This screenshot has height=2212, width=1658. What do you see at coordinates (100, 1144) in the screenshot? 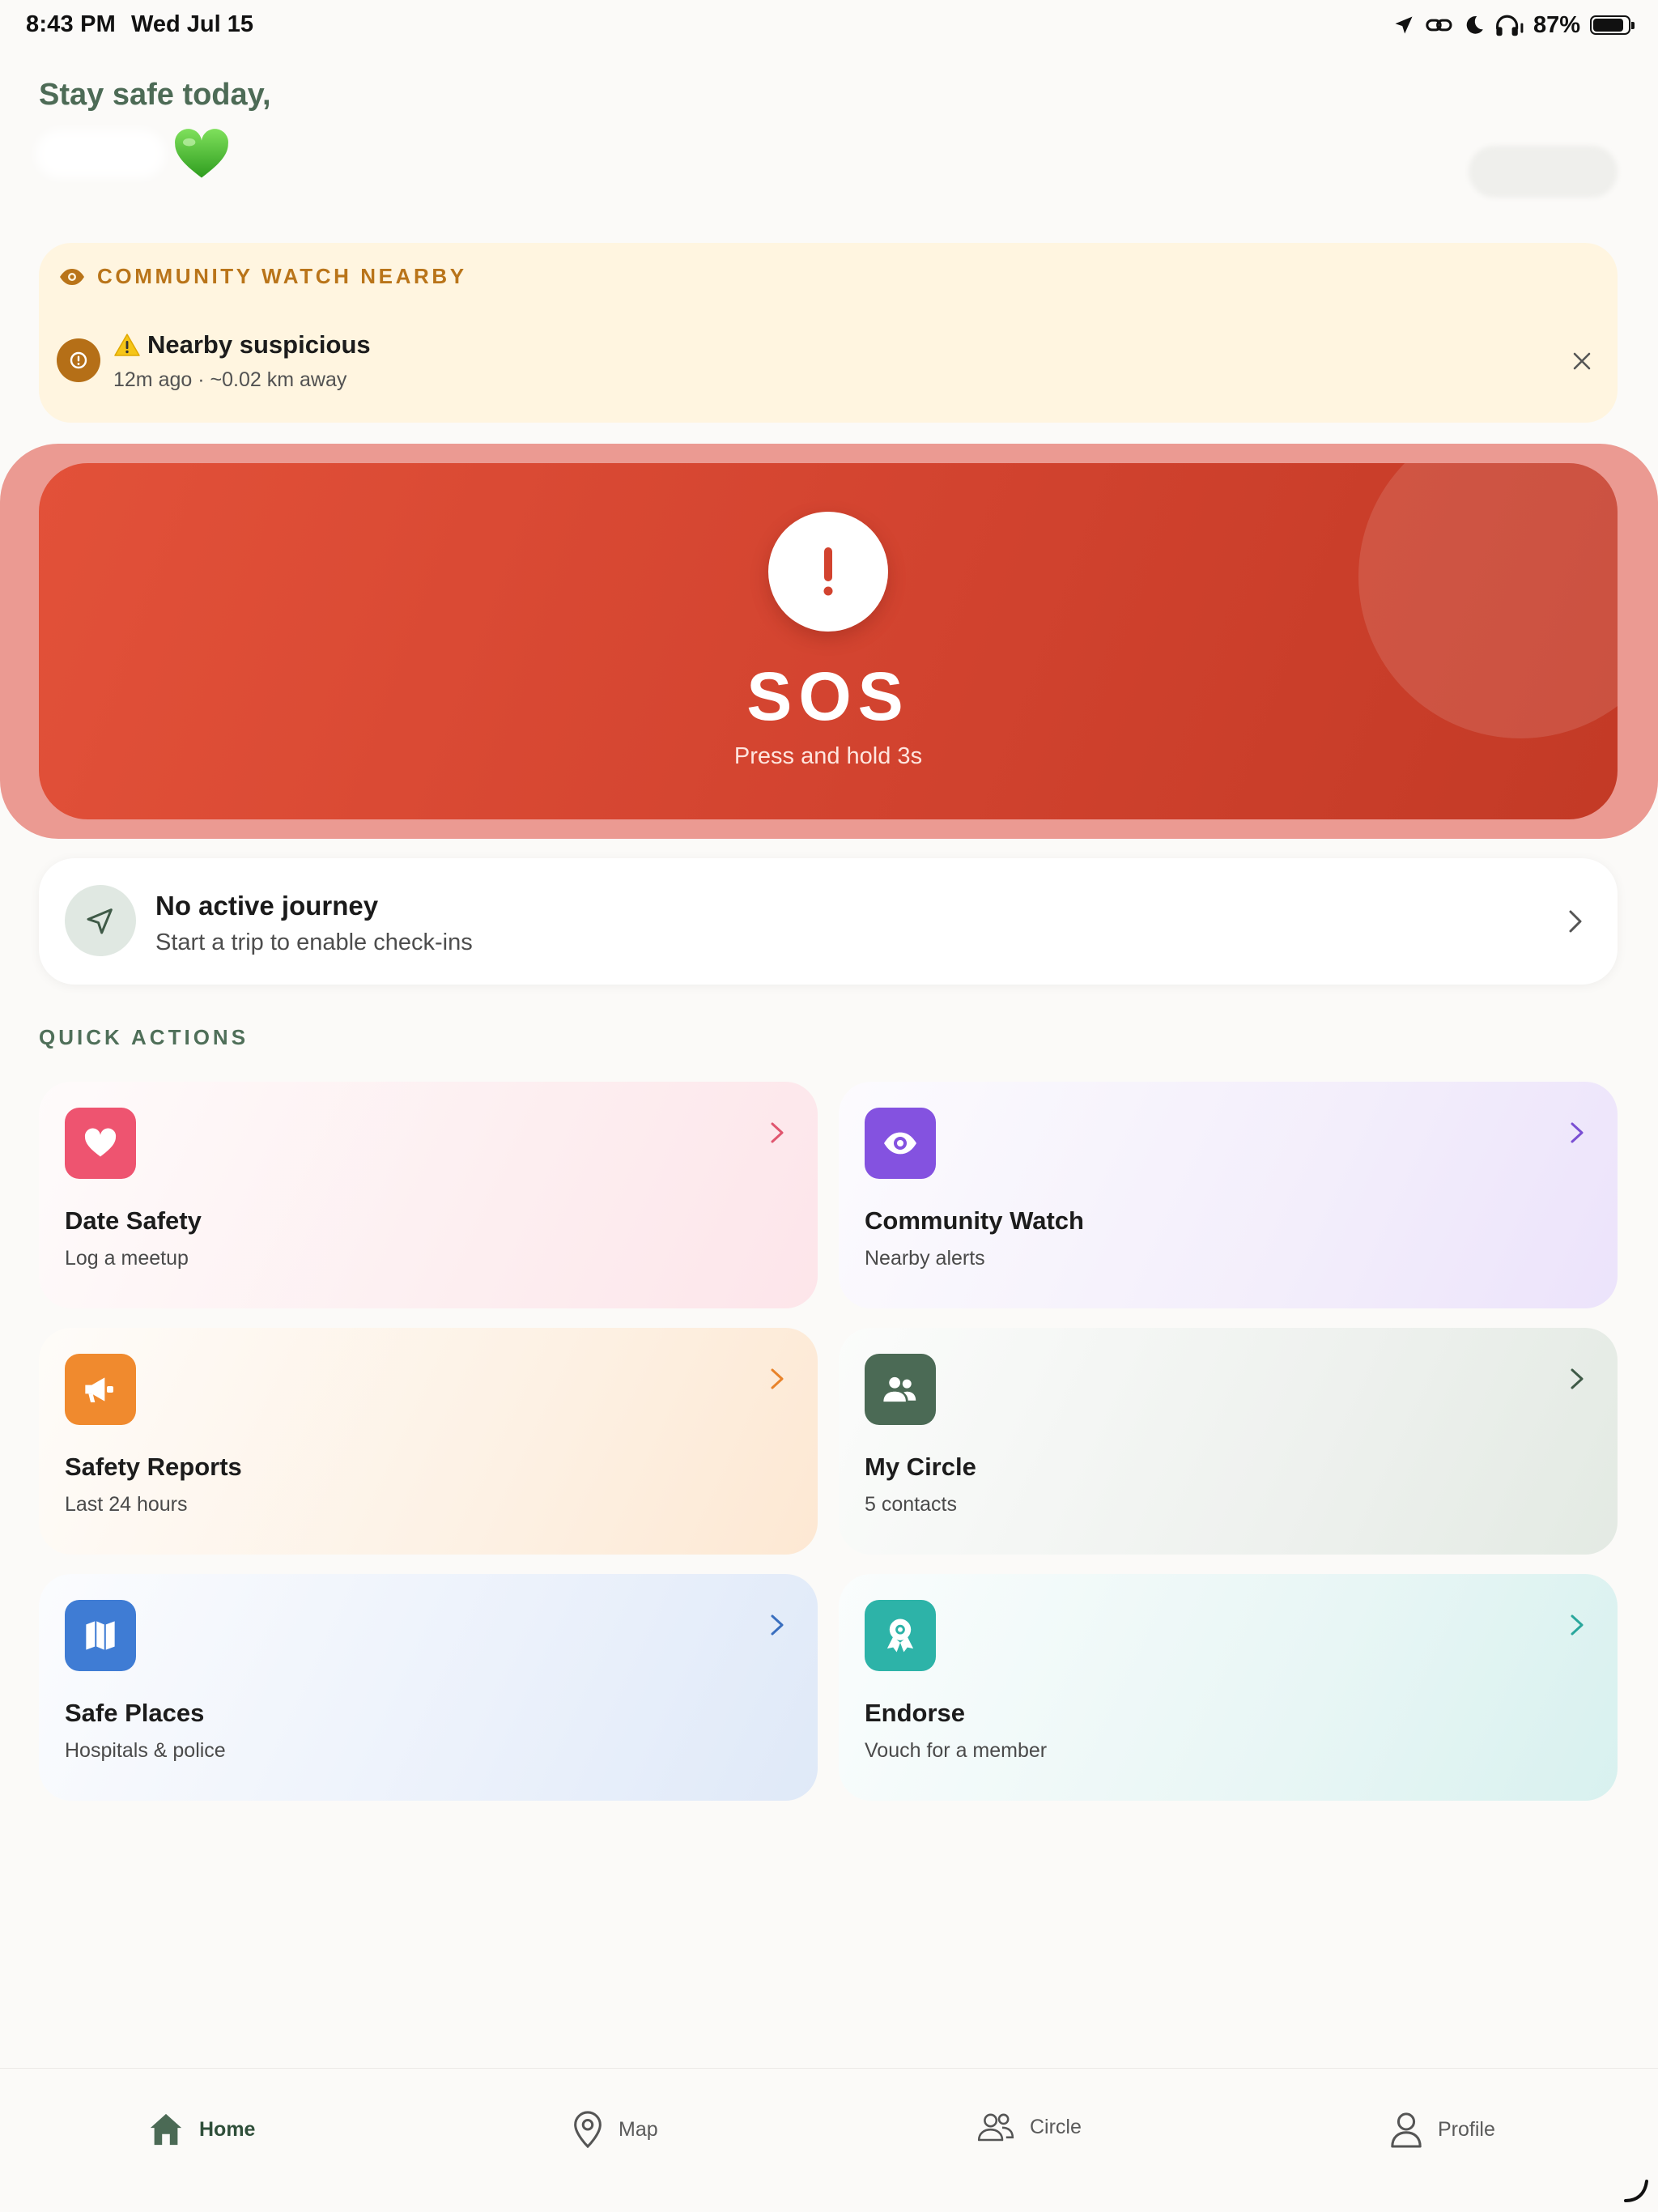
I see `heart-icon` at bounding box center [100, 1144].